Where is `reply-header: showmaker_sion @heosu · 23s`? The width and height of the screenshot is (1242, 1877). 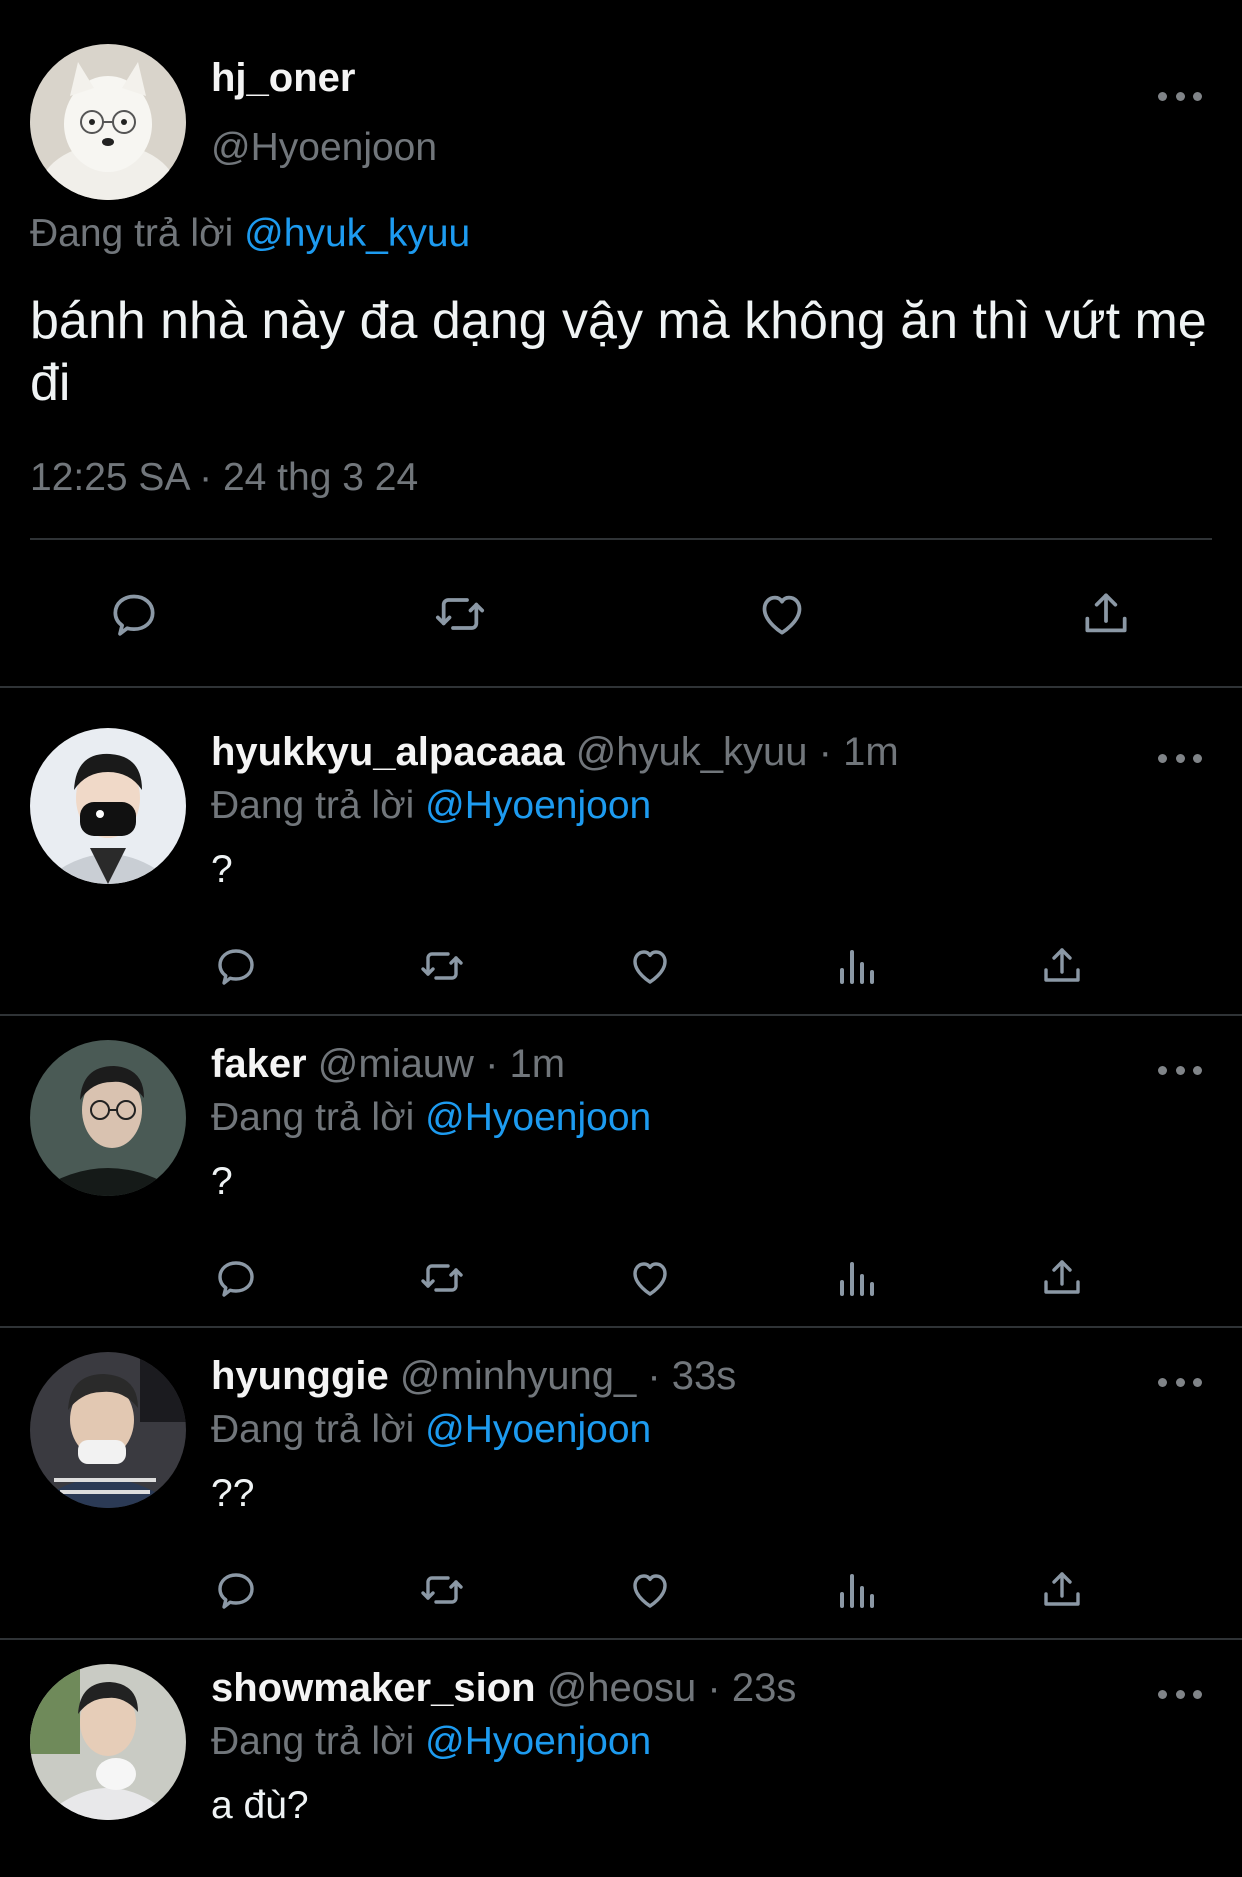
reply-header: showmaker_sion @heosu · 23s is located at coordinates (503, 1688).